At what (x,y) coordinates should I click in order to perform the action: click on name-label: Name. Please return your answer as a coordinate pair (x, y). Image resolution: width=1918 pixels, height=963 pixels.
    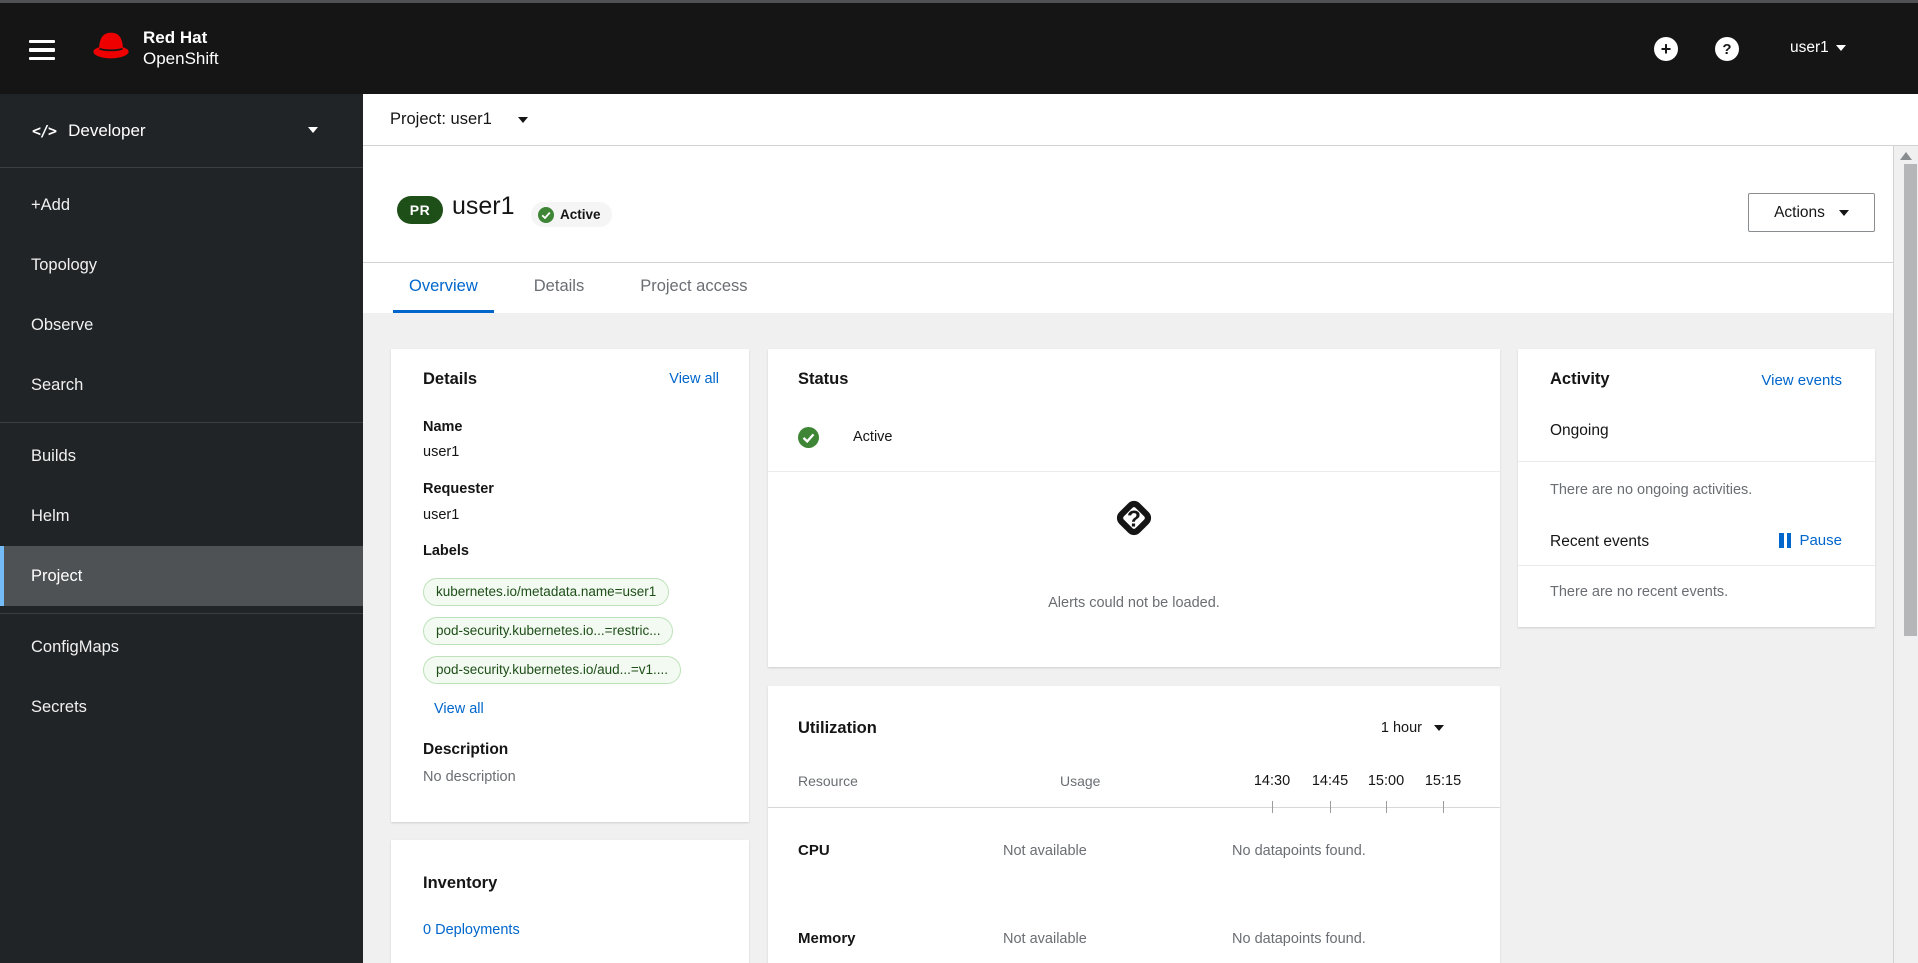
    Looking at the image, I should click on (443, 427).